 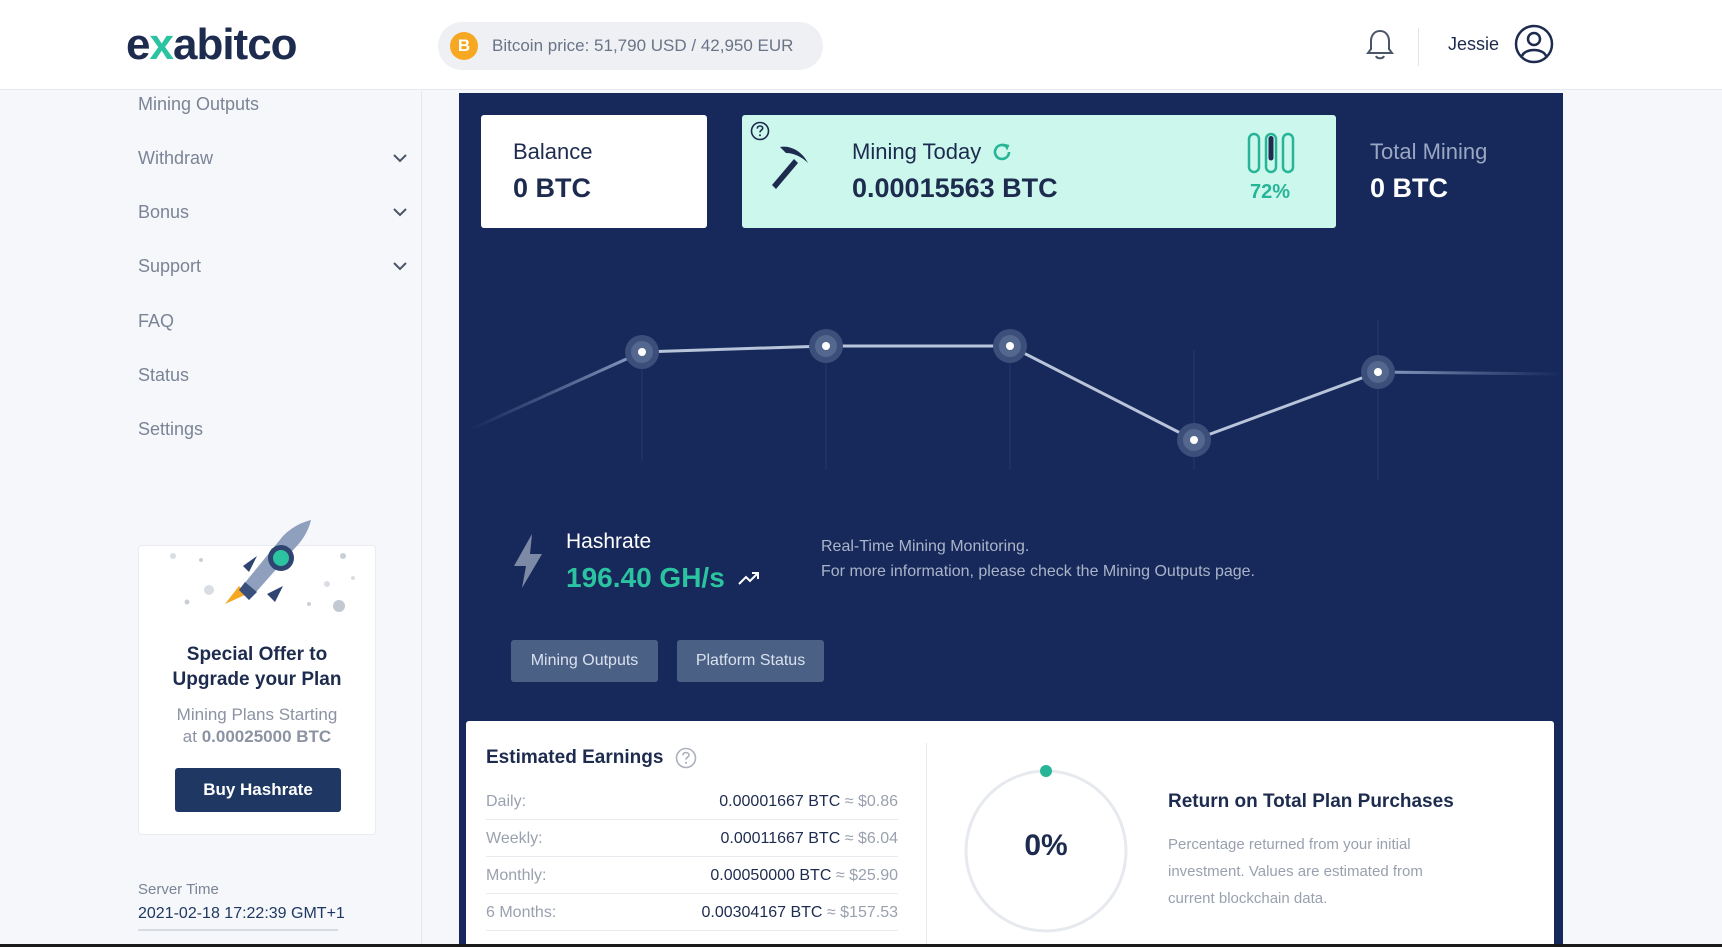 What do you see at coordinates (955, 188) in the screenshot?
I see `mining-today-value: 0.00015563 BTC` at bounding box center [955, 188].